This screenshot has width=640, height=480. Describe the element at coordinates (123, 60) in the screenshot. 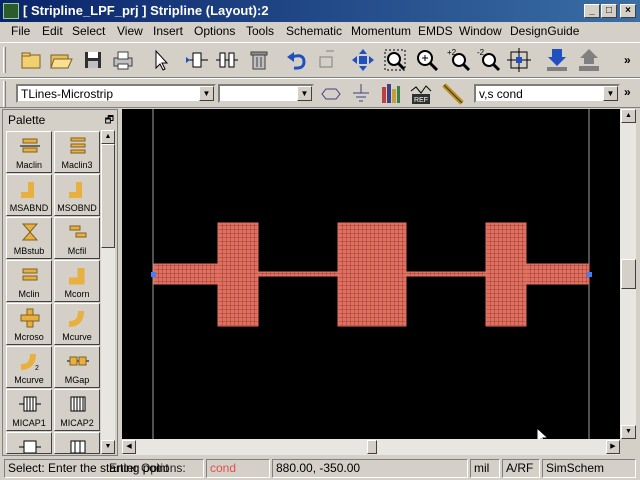

I see `print-icon` at that location.